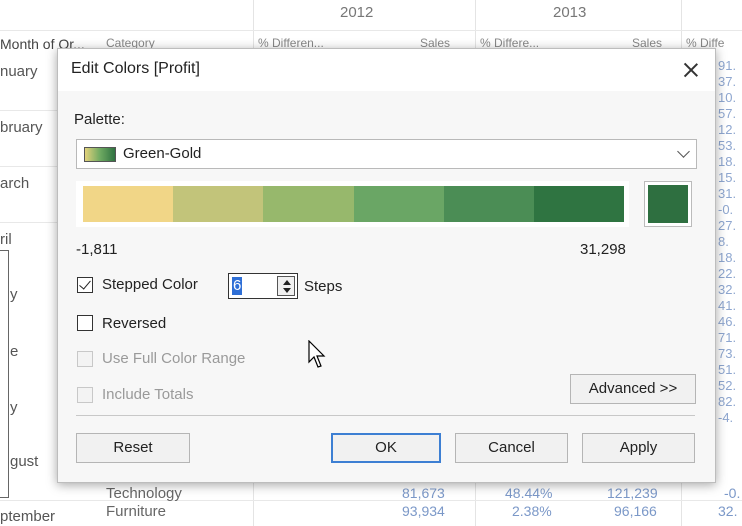 This screenshot has width=742, height=526. What do you see at coordinates (386, 154) in the screenshot?
I see `palette-dropdown: Green-Gold` at bounding box center [386, 154].